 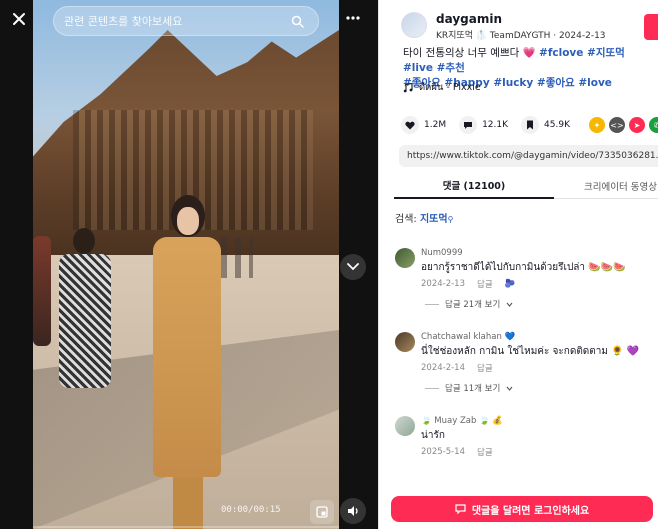 I want to click on pip-button, so click(x=322, y=512).